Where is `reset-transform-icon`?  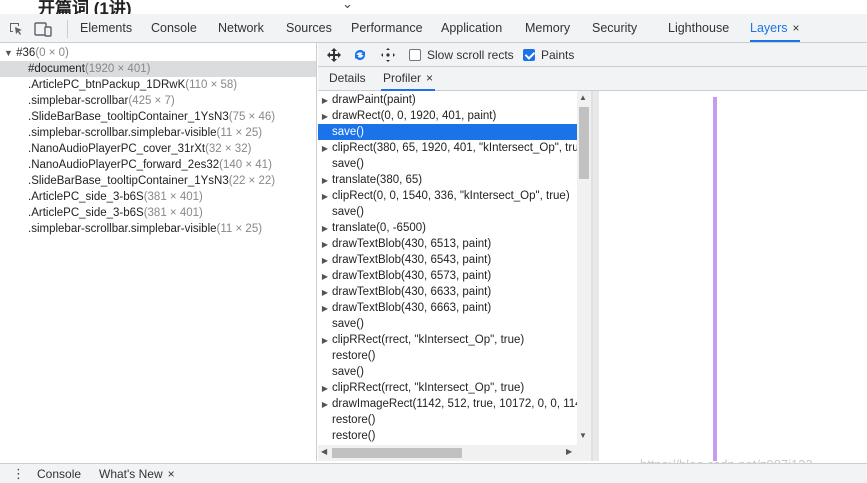
reset-transform-icon is located at coordinates (388, 55).